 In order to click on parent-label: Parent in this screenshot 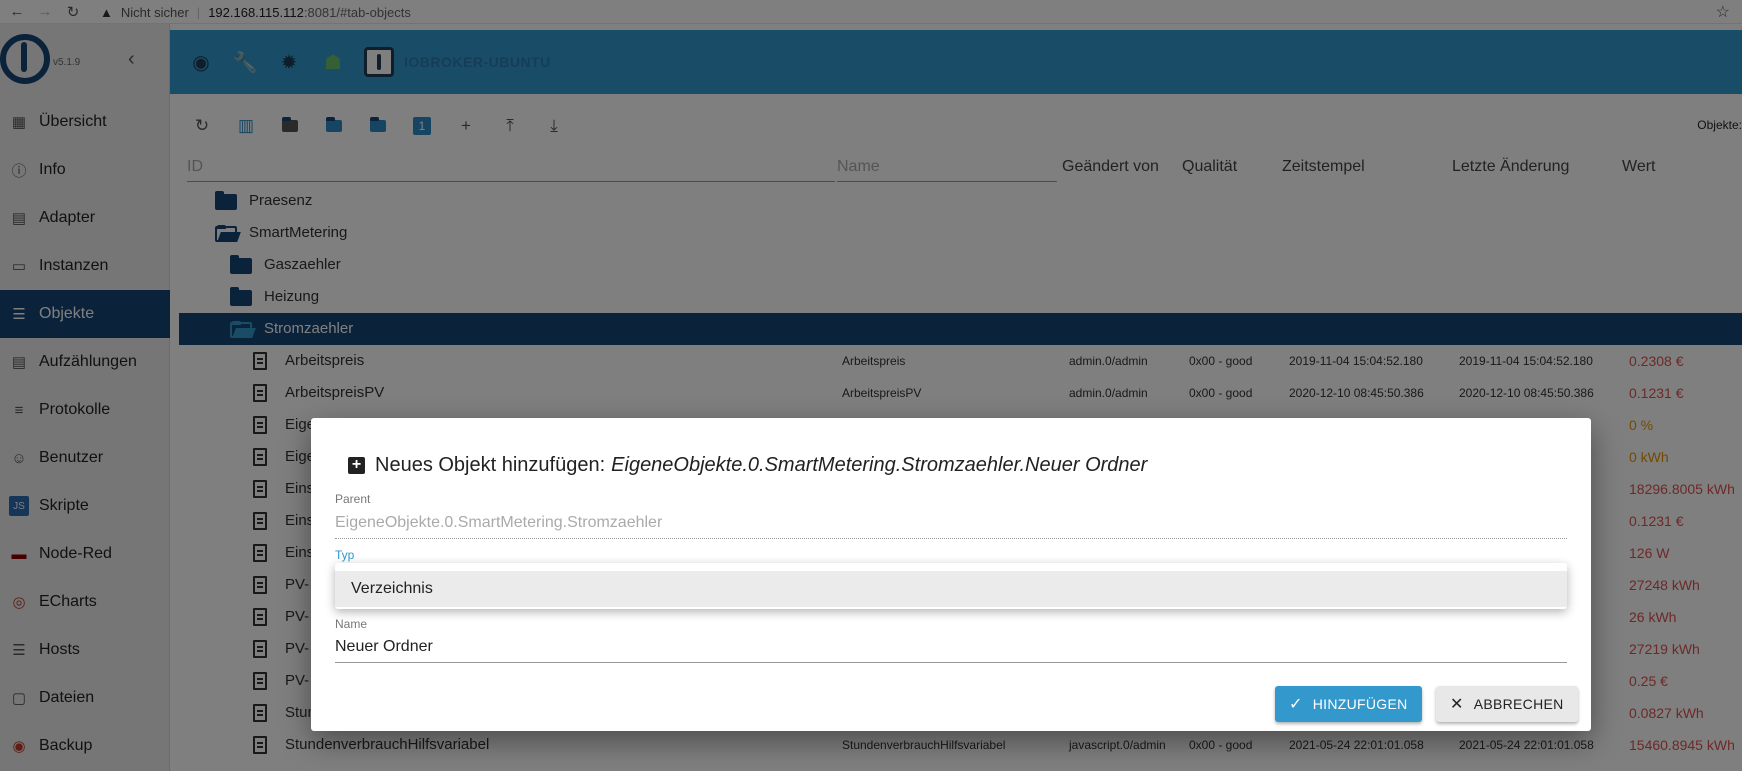, I will do `click(353, 499)`.